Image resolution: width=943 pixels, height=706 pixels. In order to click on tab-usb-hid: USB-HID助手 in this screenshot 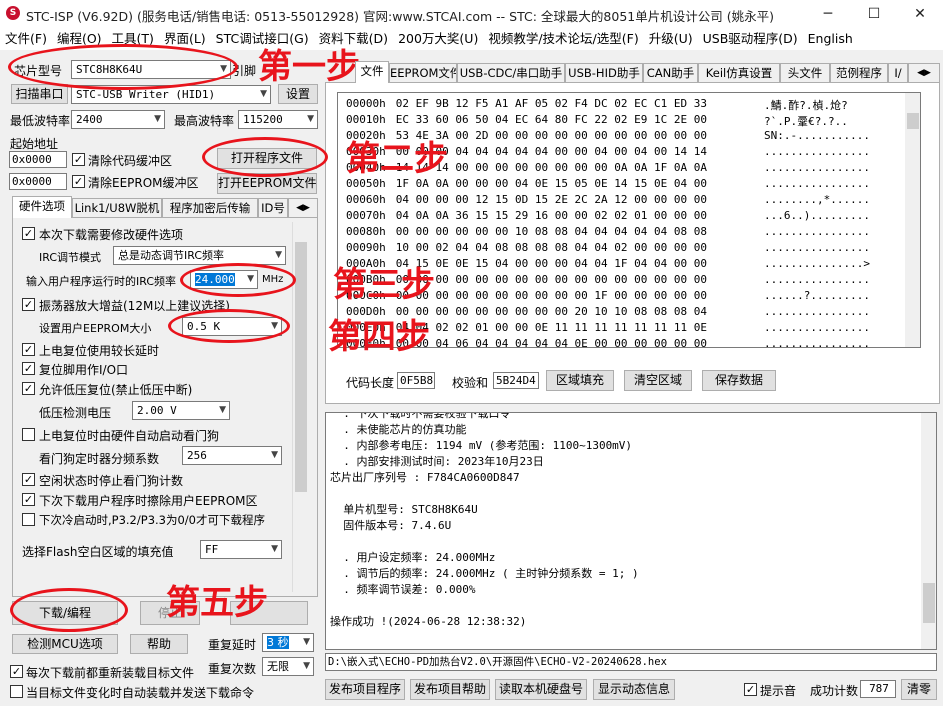, I will do `click(604, 73)`.